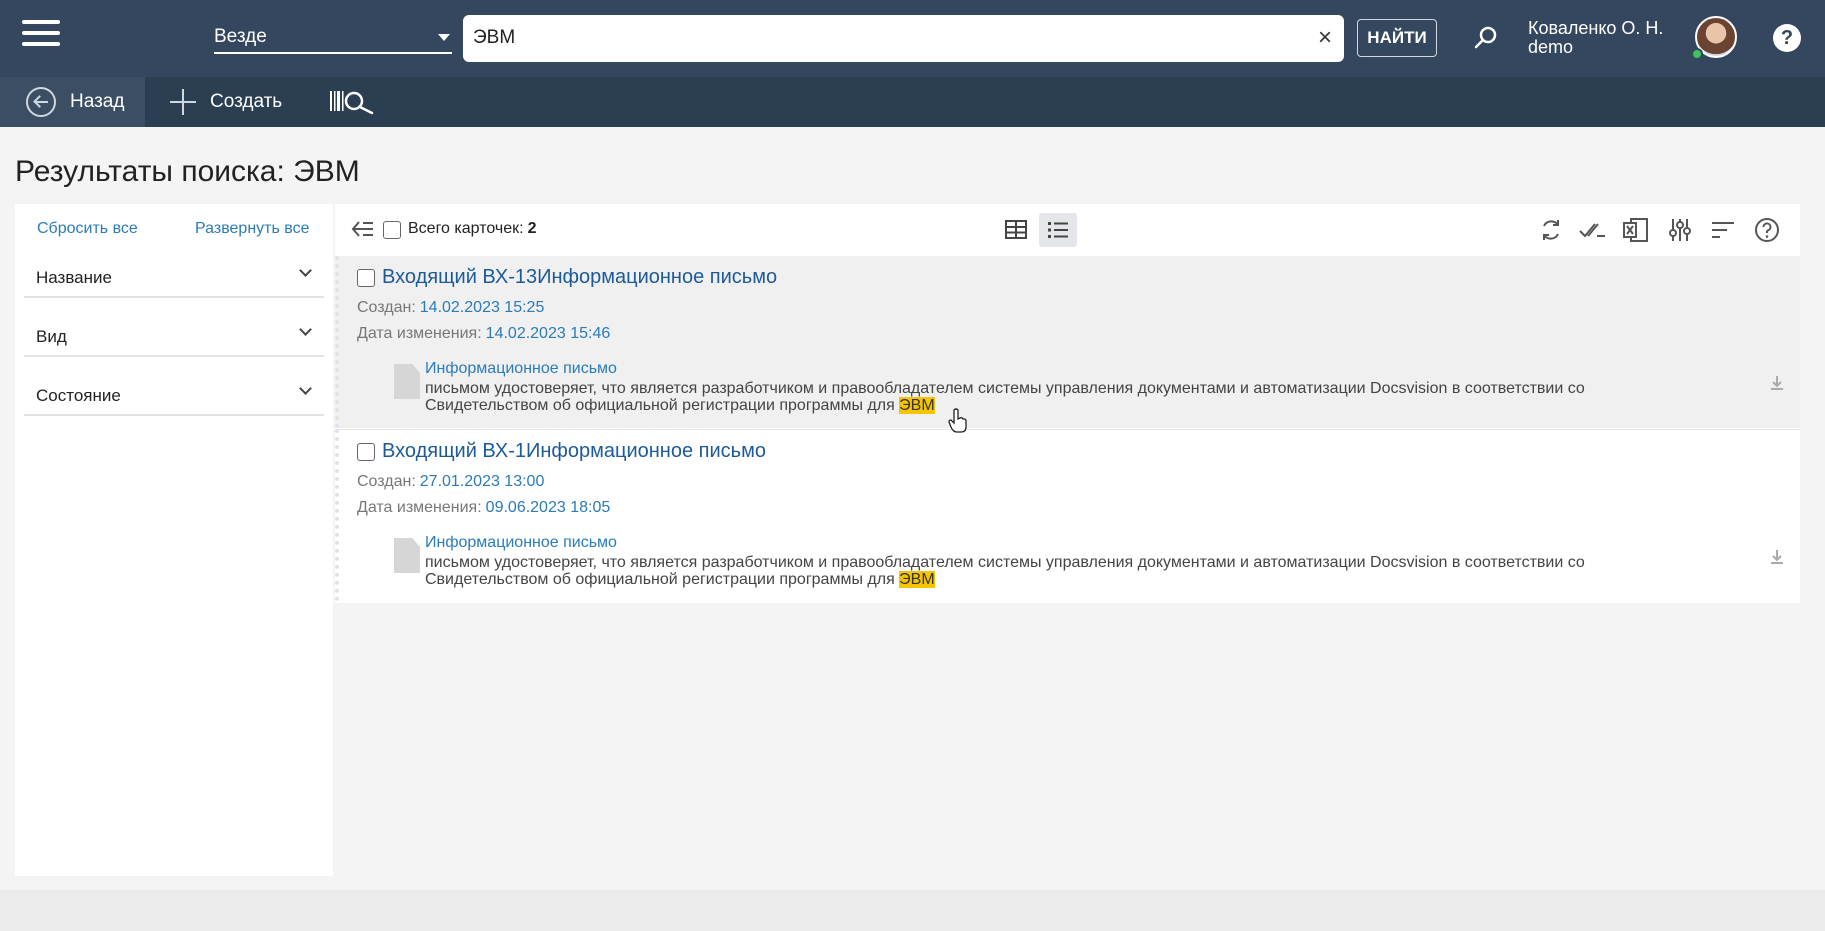  Describe the element at coordinates (1767, 230) in the screenshot. I see `help-circle-icon` at that location.